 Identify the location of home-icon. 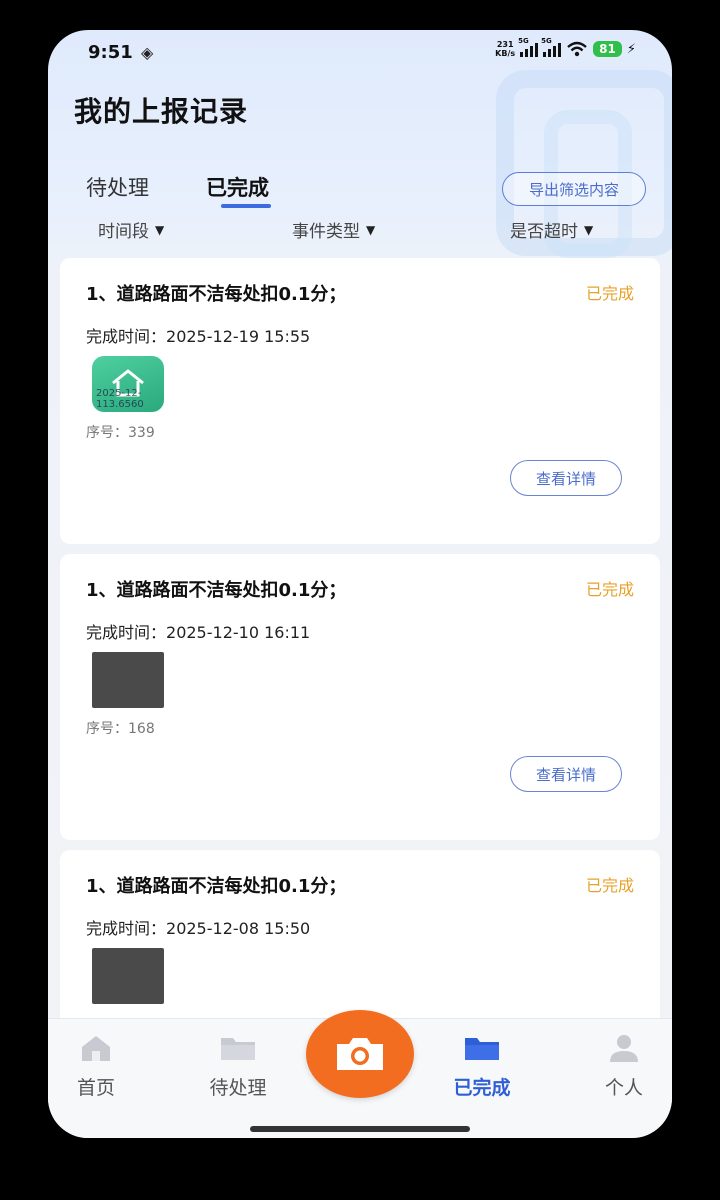
(96, 1048).